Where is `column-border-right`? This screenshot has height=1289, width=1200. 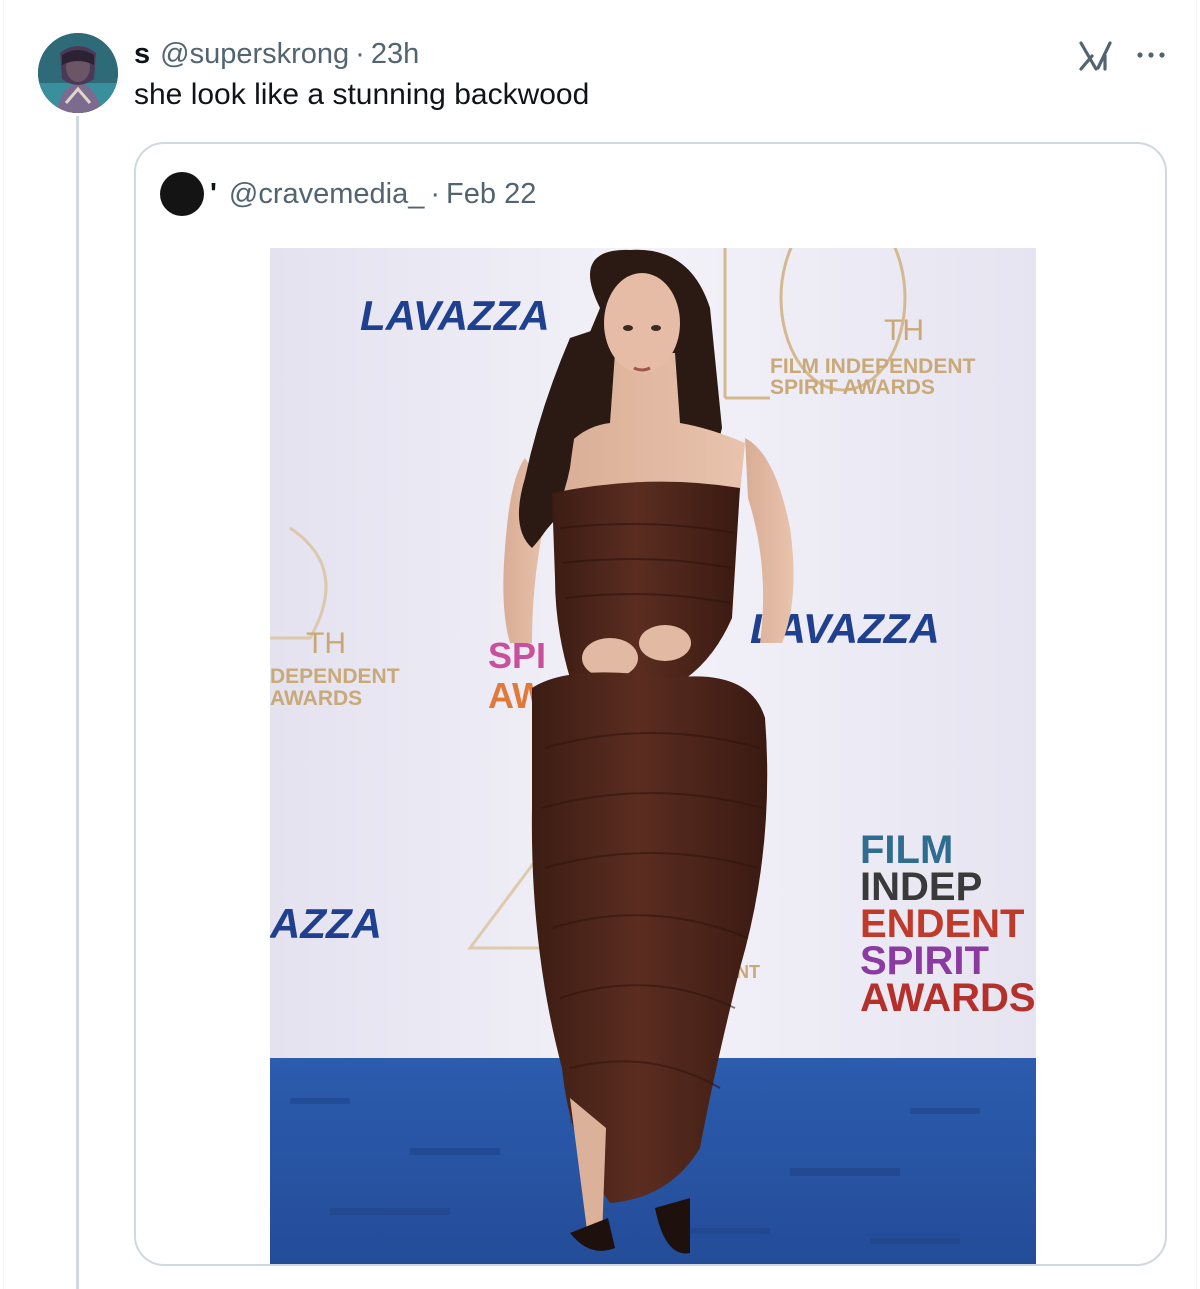
column-border-right is located at coordinates (1196, 644).